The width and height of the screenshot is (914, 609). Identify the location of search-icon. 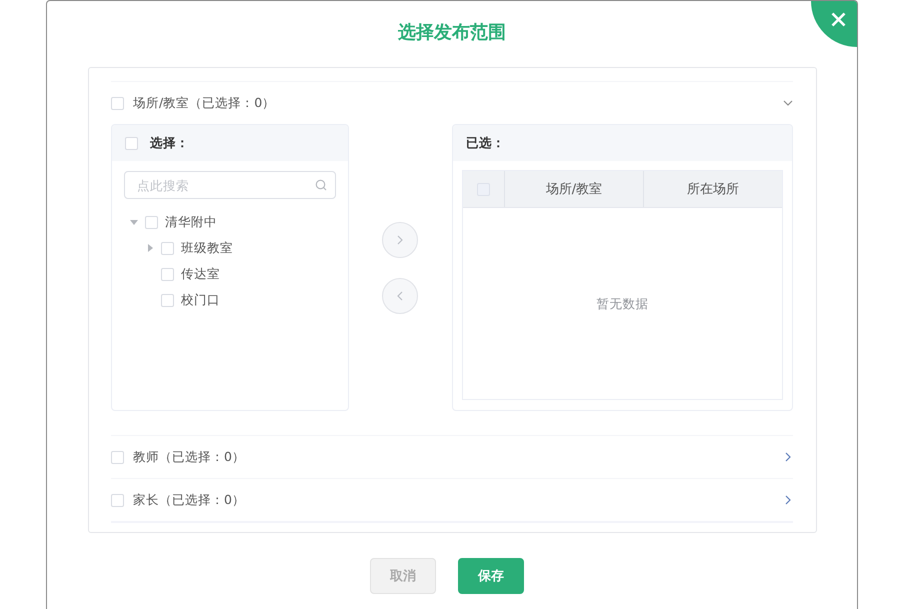
(321, 185).